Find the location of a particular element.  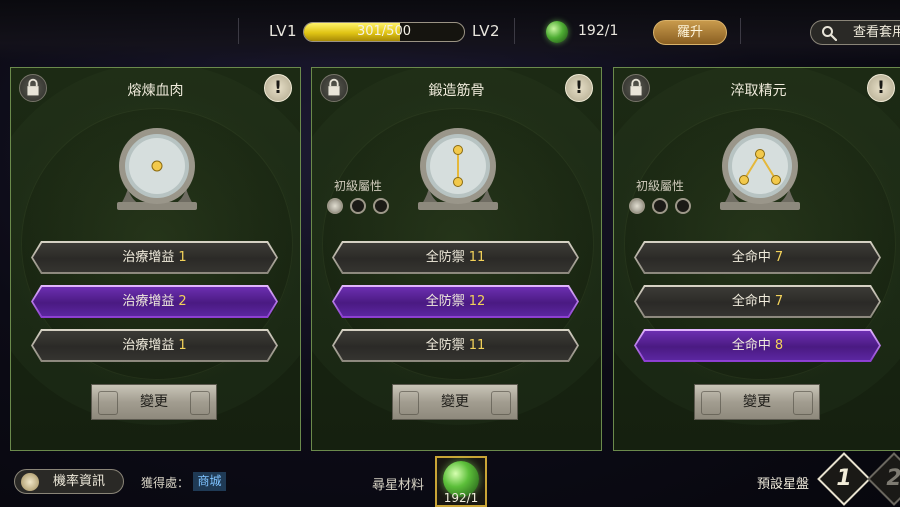

star-material-orb-icon is located at coordinates (557, 32).